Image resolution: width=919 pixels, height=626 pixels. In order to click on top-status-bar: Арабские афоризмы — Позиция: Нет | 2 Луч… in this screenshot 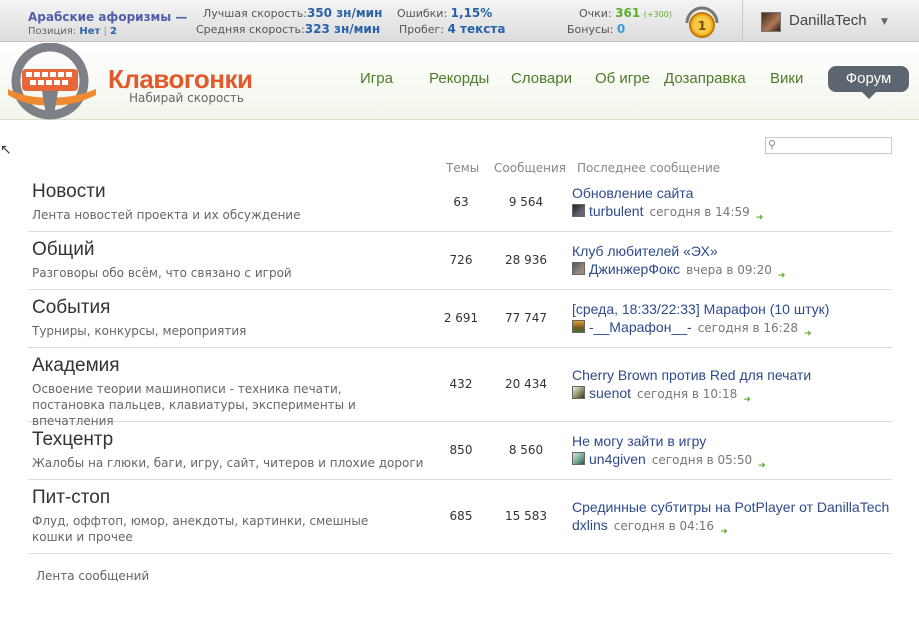, I will do `click(459, 21)`.